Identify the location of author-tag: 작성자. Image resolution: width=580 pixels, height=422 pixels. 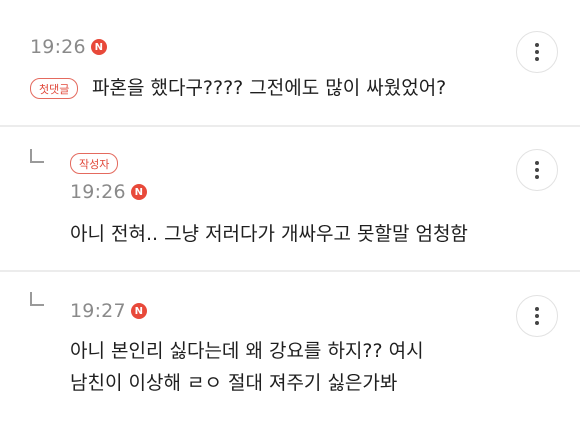
(94, 163).